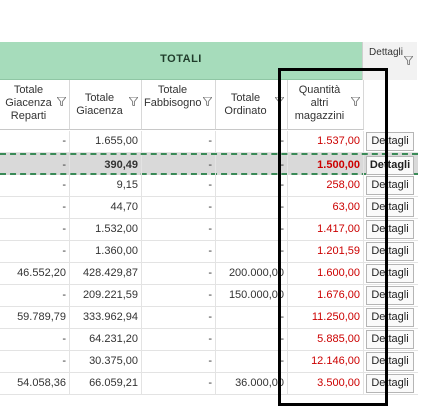 This screenshot has width=432, height=413. What do you see at coordinates (326, 165) in the screenshot?
I see `table-cell: 1.500,00` at bounding box center [326, 165].